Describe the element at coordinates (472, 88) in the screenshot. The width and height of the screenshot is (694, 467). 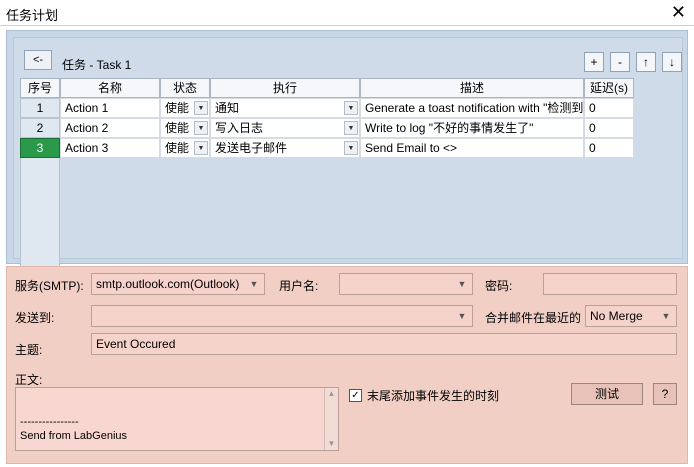
I see `column-header-description: 描述` at that location.